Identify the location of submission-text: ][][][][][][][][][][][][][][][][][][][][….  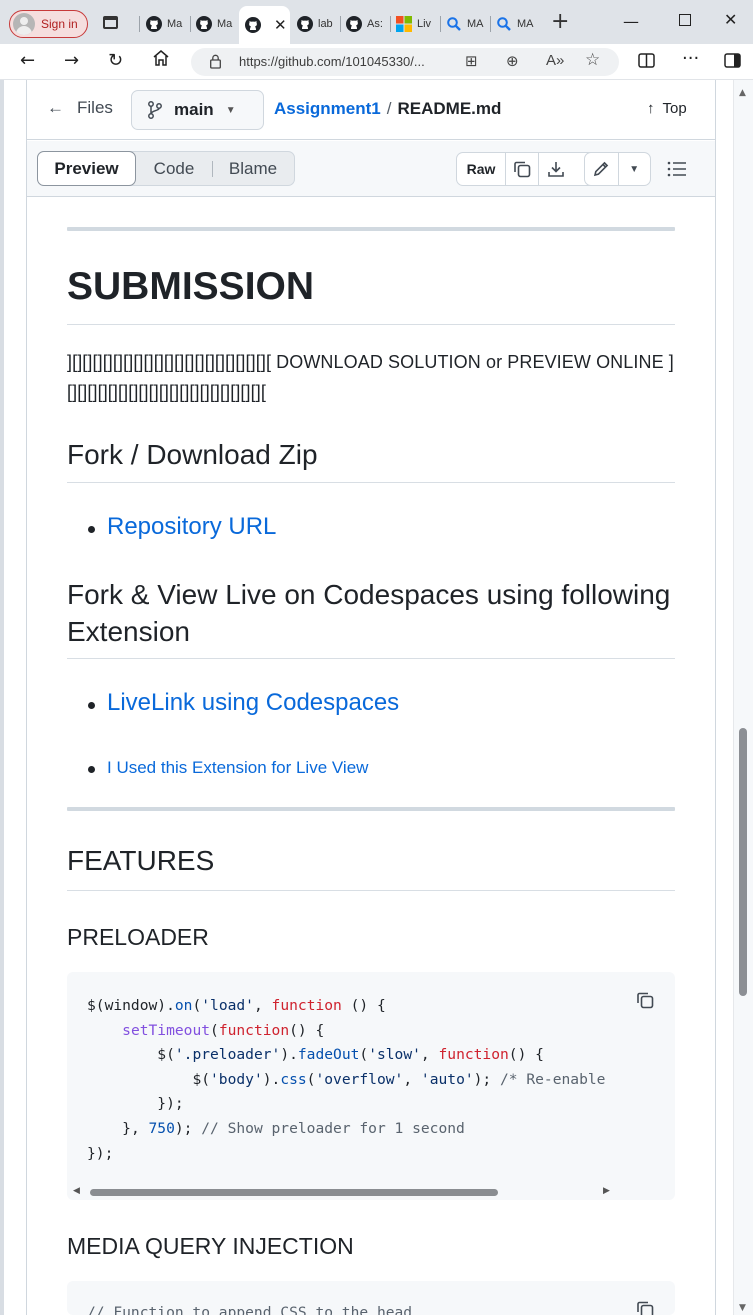
(370, 377).